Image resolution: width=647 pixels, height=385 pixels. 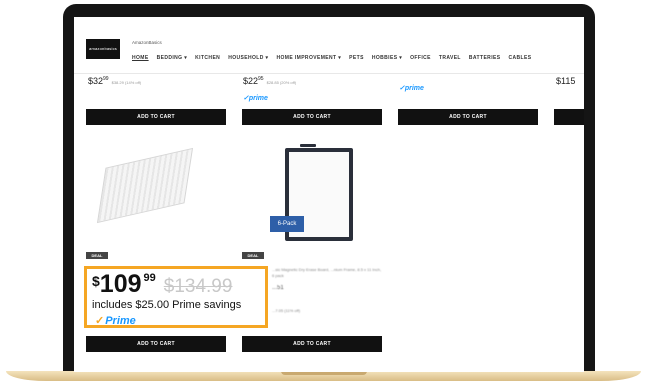 I want to click on product-price: $115, so click(x=566, y=81).